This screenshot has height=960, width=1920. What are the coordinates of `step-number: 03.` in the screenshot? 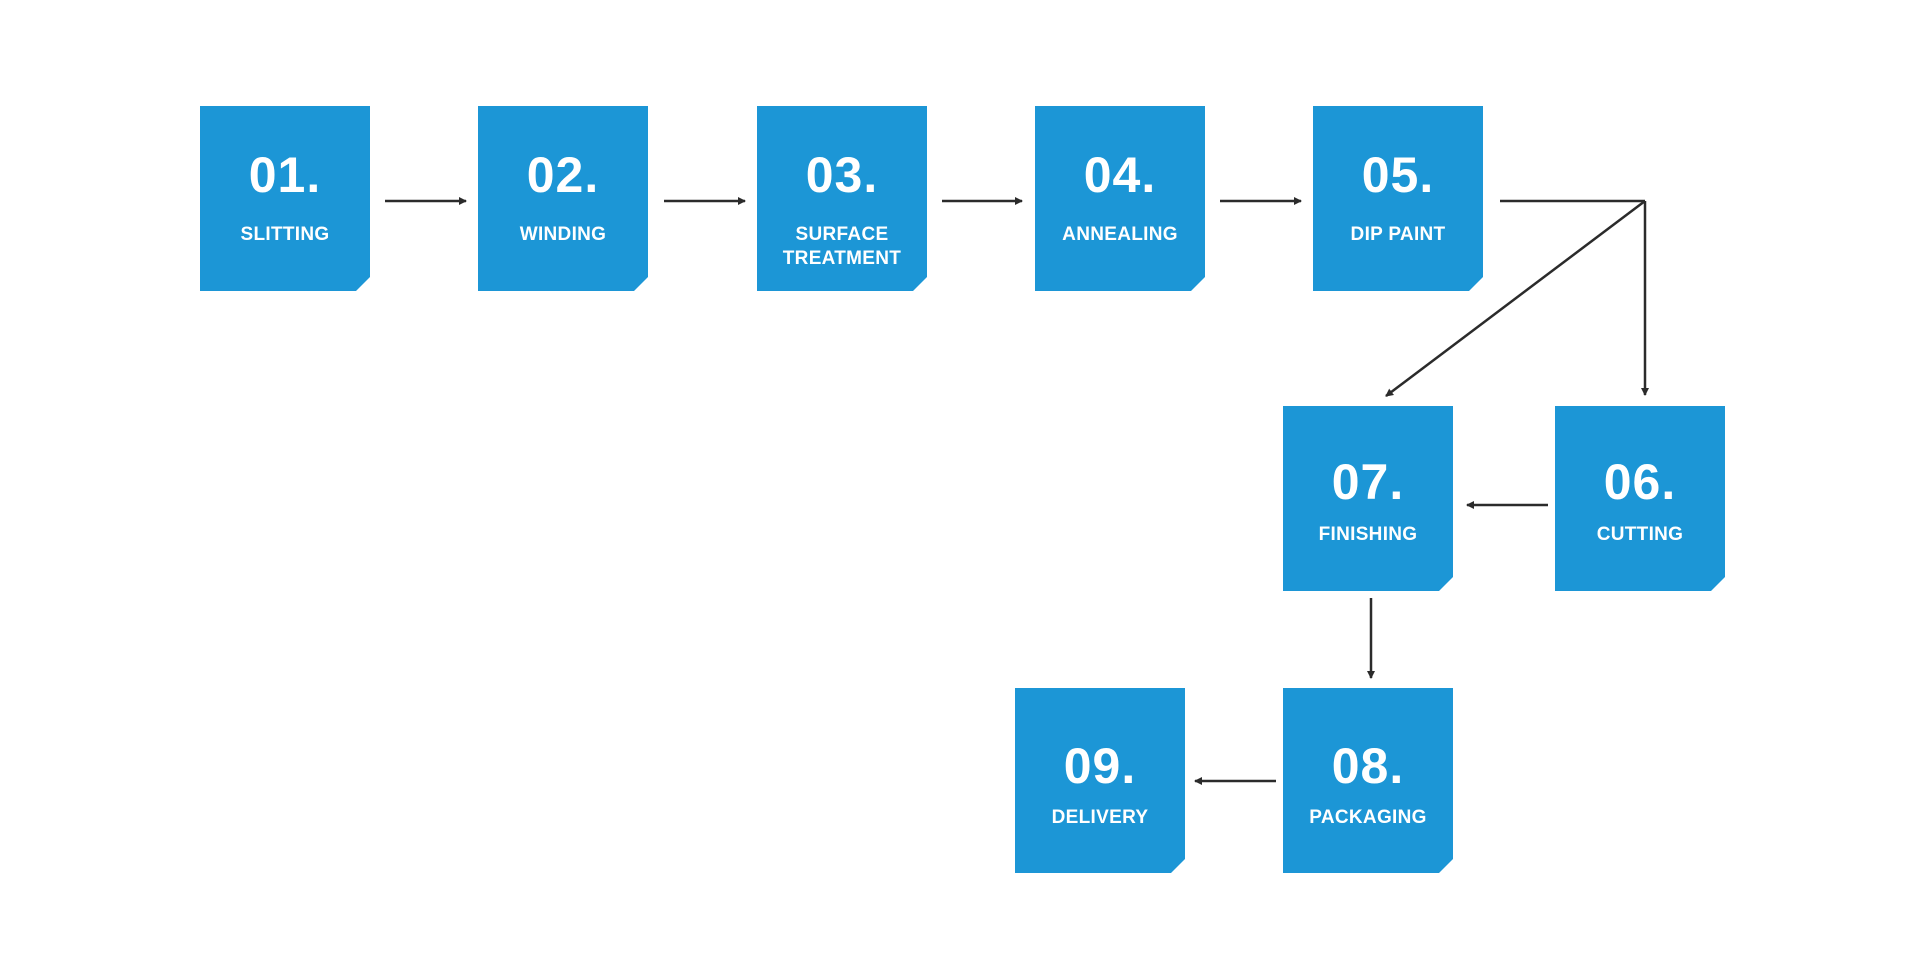 It's located at (842, 175).